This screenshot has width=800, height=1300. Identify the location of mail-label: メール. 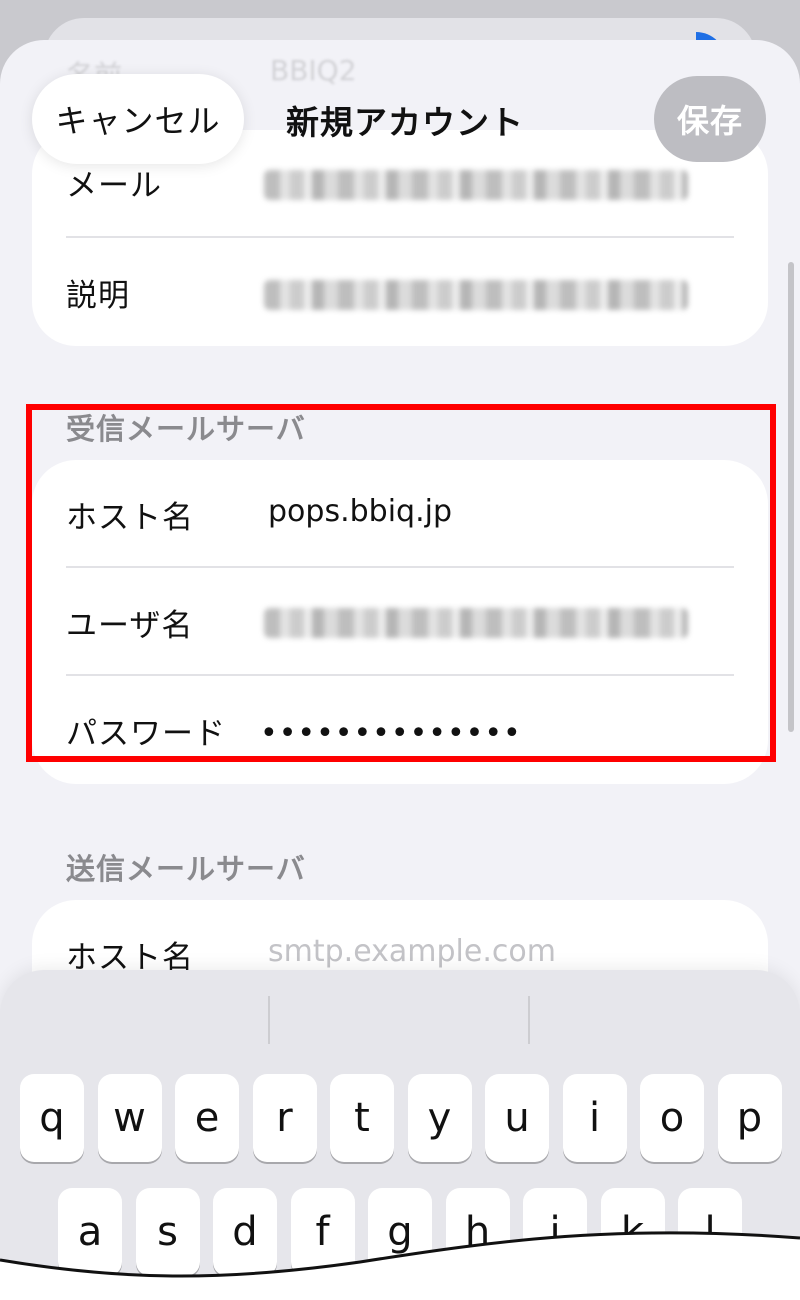
(114, 186).